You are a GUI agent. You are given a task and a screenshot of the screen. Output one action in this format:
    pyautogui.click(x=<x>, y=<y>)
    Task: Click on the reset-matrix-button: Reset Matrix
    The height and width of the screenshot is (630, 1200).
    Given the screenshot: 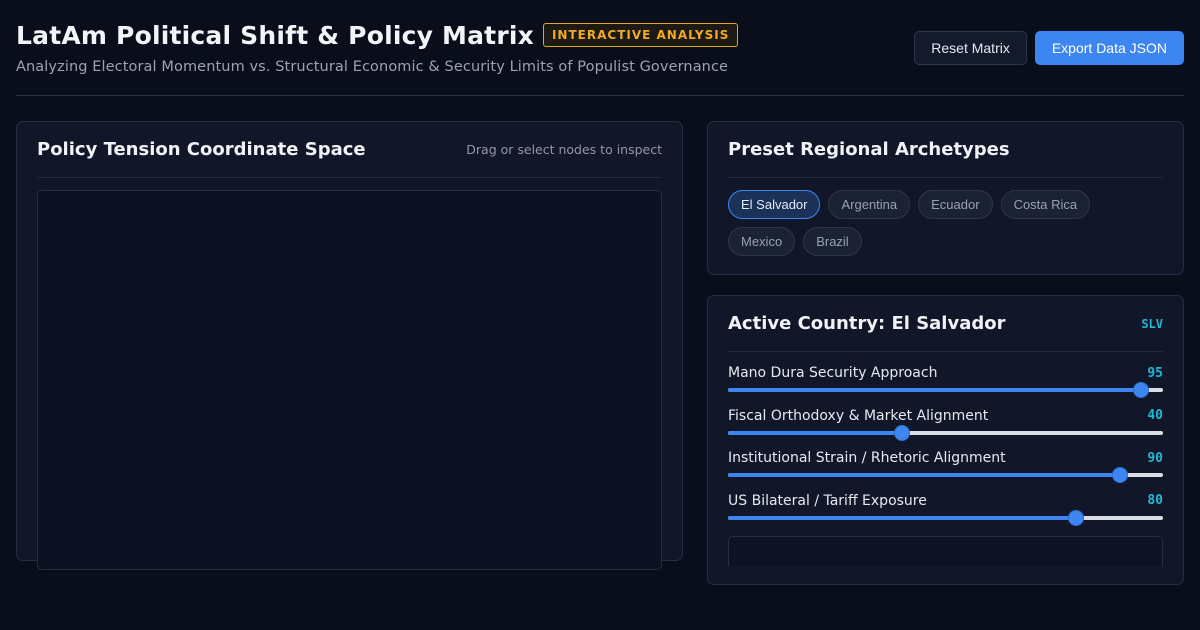 What is the action you would take?
    pyautogui.click(x=970, y=48)
    